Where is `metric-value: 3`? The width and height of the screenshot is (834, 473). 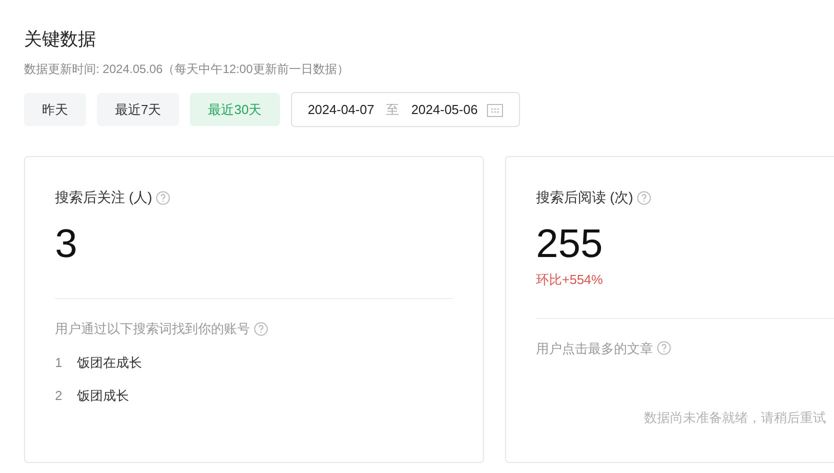
metric-value: 3 is located at coordinates (66, 244).